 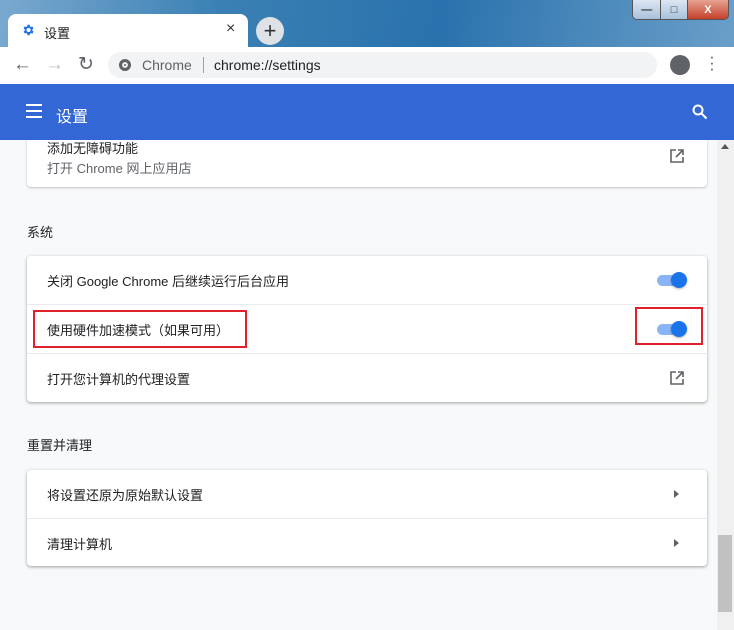 I want to click on reset-card: 将设置还原为原始默认设置 清理计算机, so click(x=367, y=518).